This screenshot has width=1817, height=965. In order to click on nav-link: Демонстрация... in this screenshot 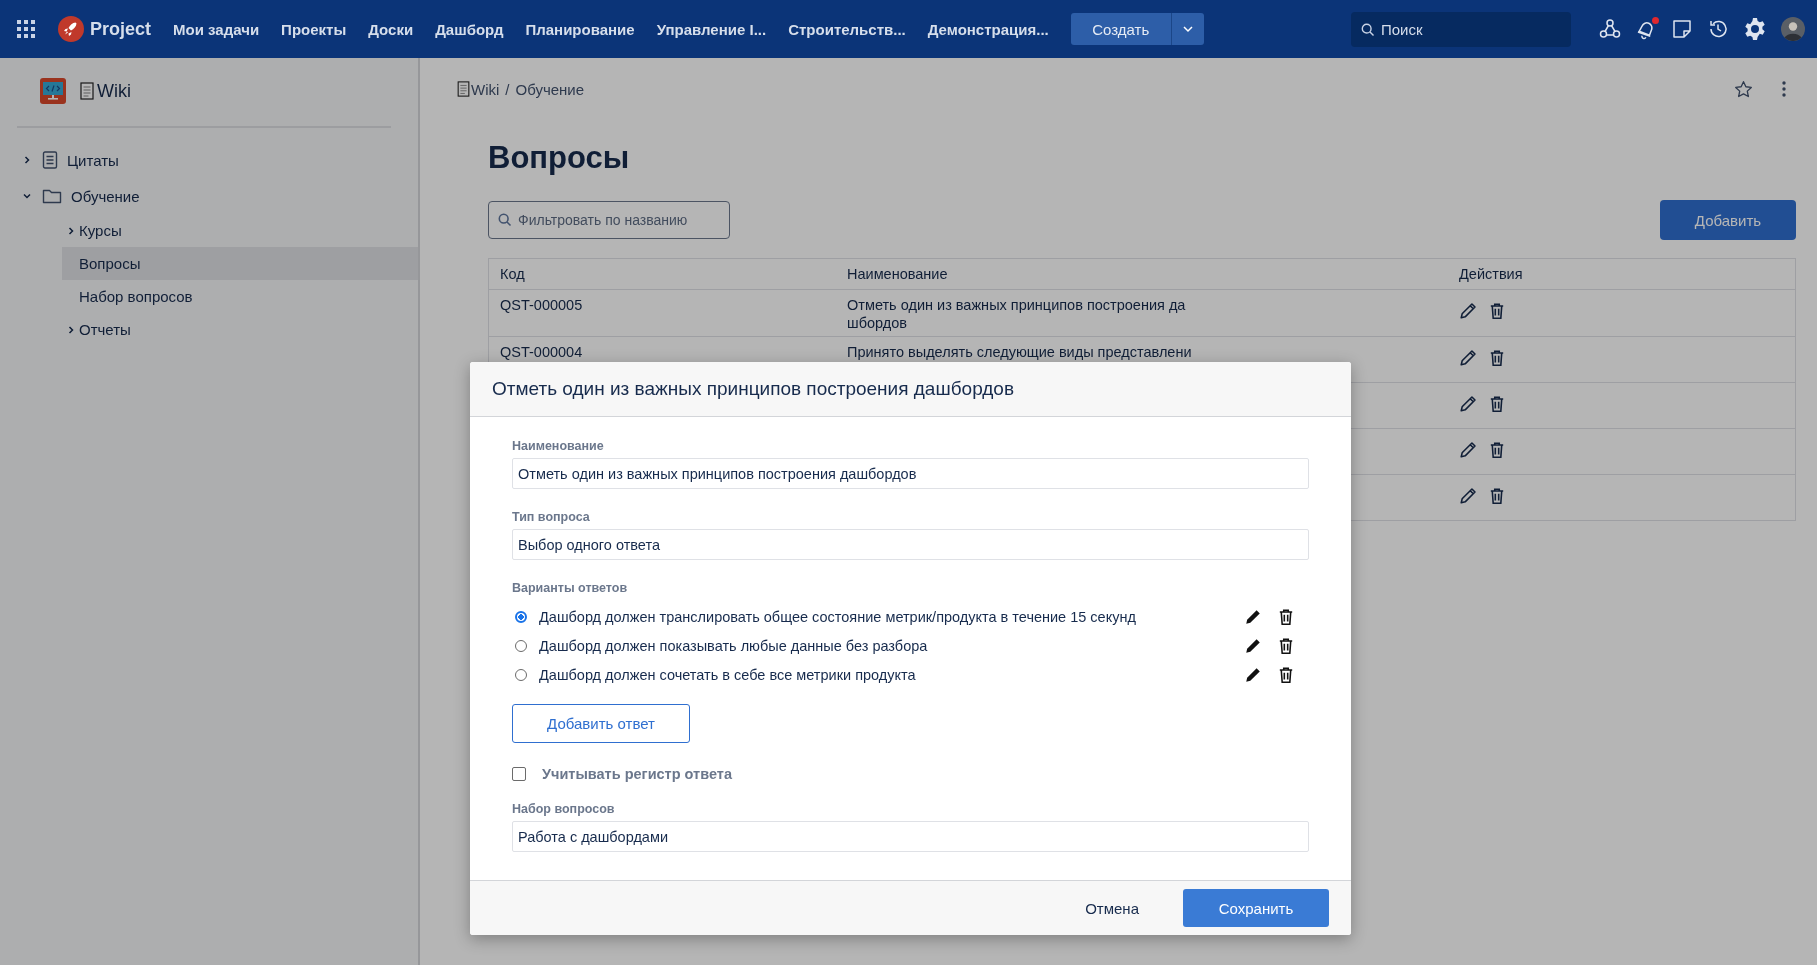, I will do `click(988, 29)`.